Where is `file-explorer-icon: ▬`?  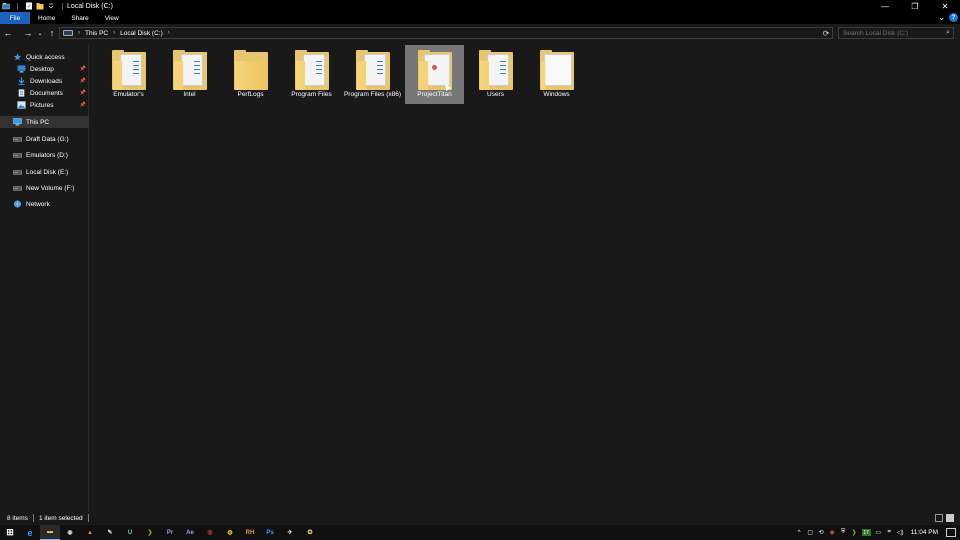 file-explorer-icon: ▬ is located at coordinates (50, 532).